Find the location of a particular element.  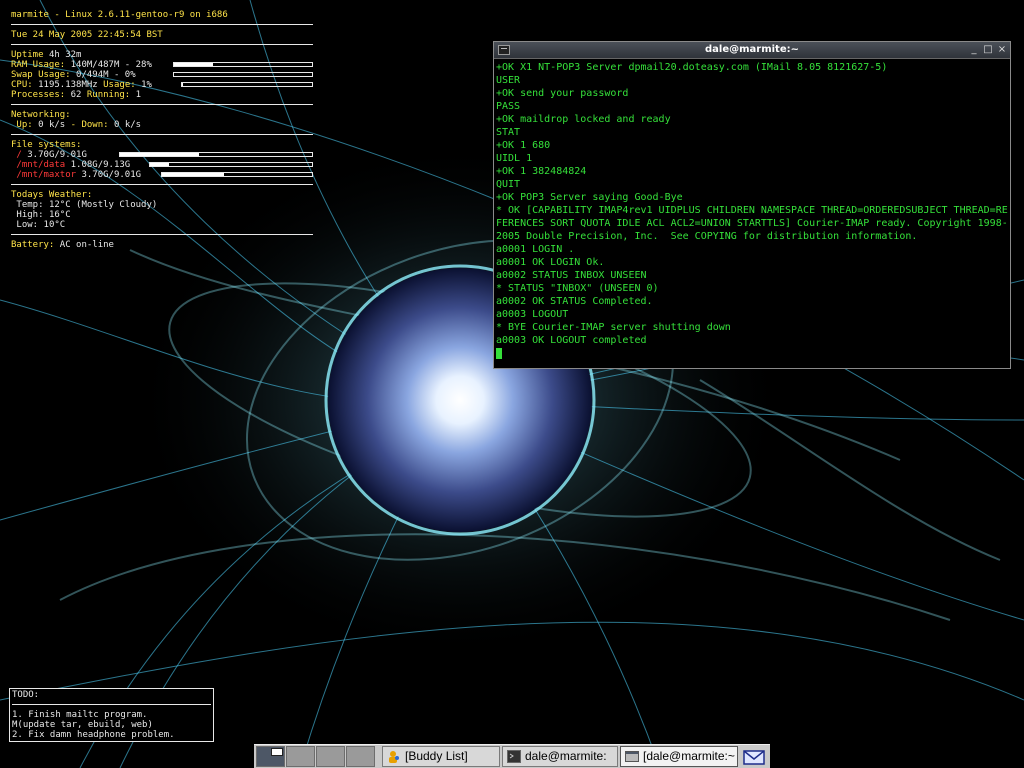

maximize-button: □ is located at coordinates (988, 49).